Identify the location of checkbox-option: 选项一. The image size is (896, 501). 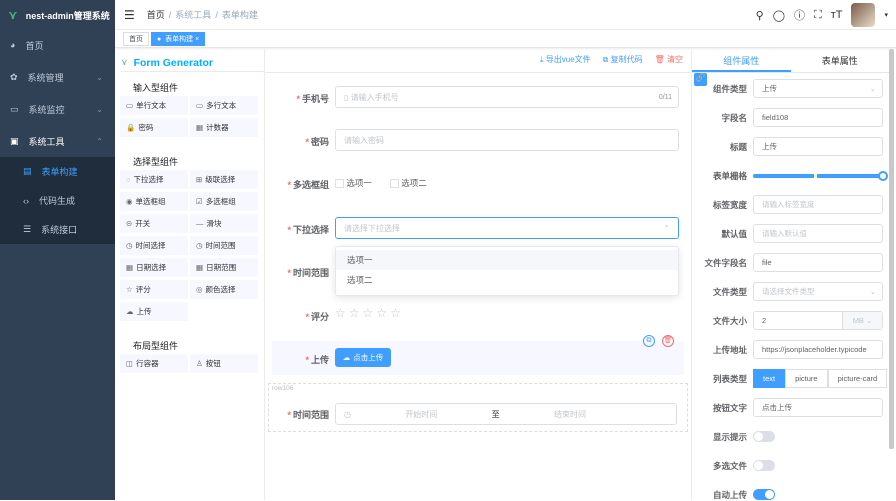
(353, 183).